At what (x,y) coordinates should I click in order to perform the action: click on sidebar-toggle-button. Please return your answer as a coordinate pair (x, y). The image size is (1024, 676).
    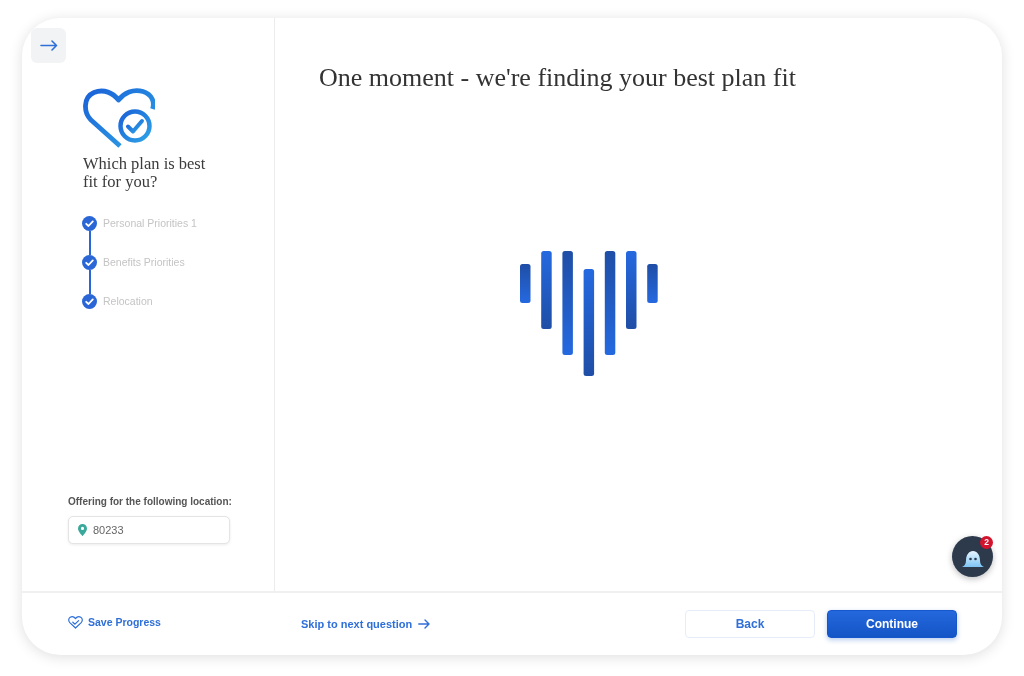
    Looking at the image, I should click on (48, 45).